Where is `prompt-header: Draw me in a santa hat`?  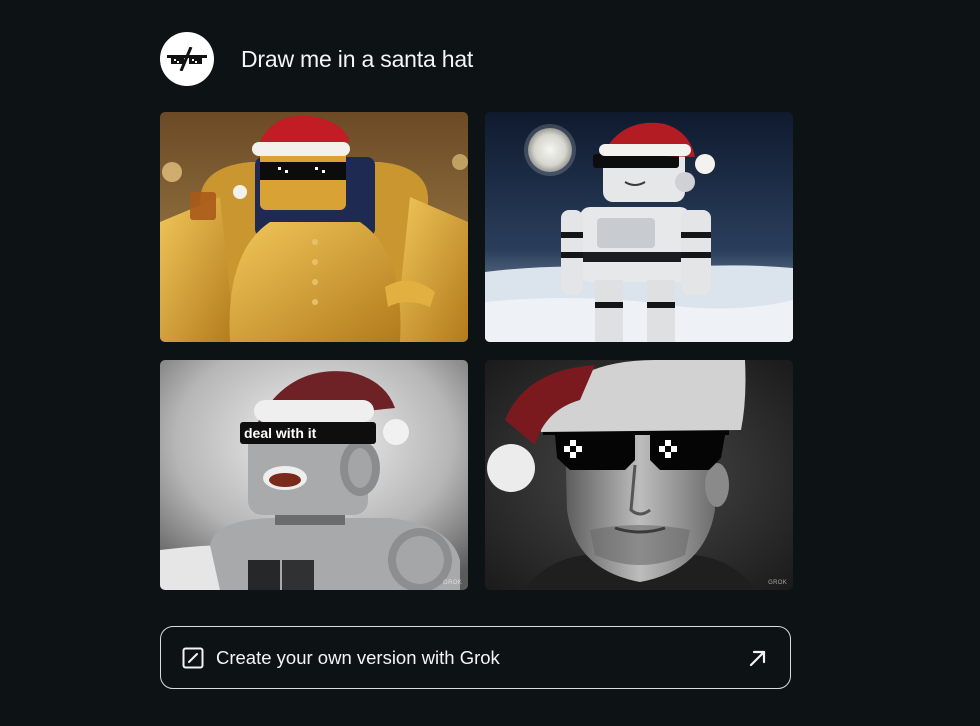
prompt-header: Draw me in a santa hat is located at coordinates (316, 59).